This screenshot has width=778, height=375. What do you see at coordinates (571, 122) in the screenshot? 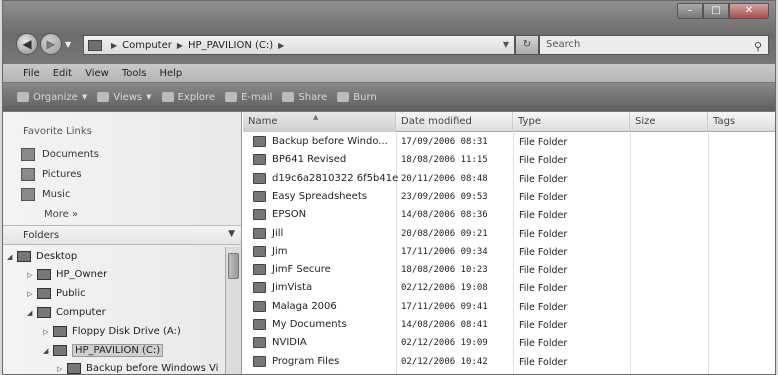
I see `column-type: Type` at bounding box center [571, 122].